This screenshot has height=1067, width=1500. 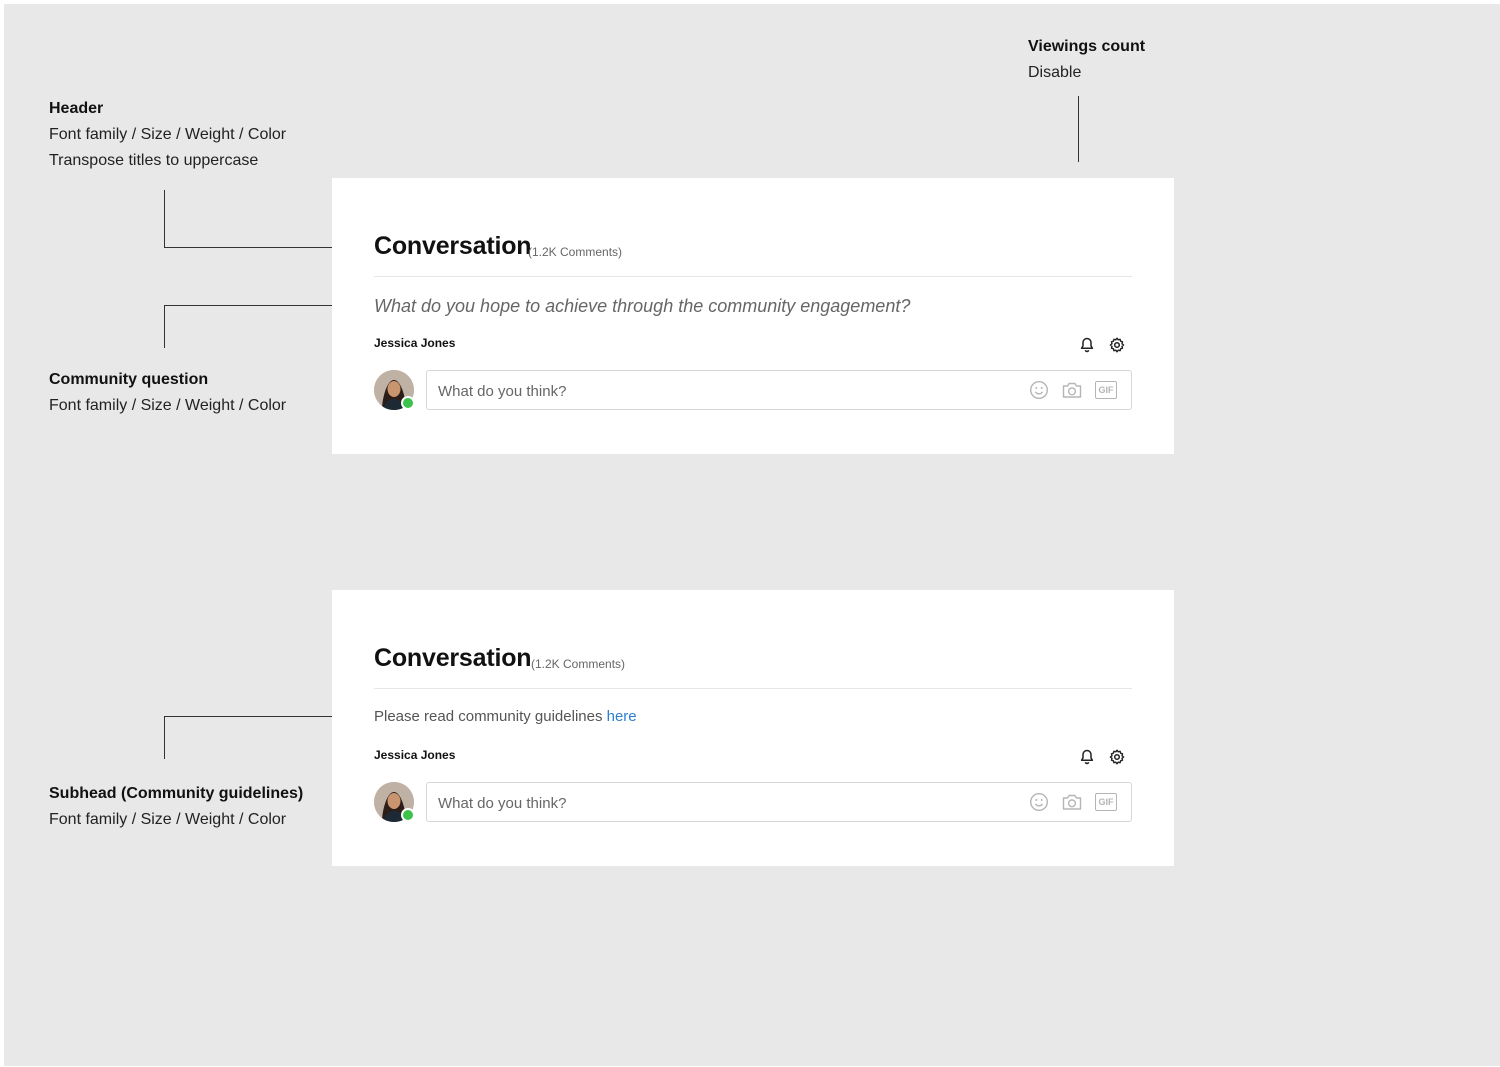 I want to click on annotation-viewings-count: Viewings count Disable, so click(x=1086, y=60).